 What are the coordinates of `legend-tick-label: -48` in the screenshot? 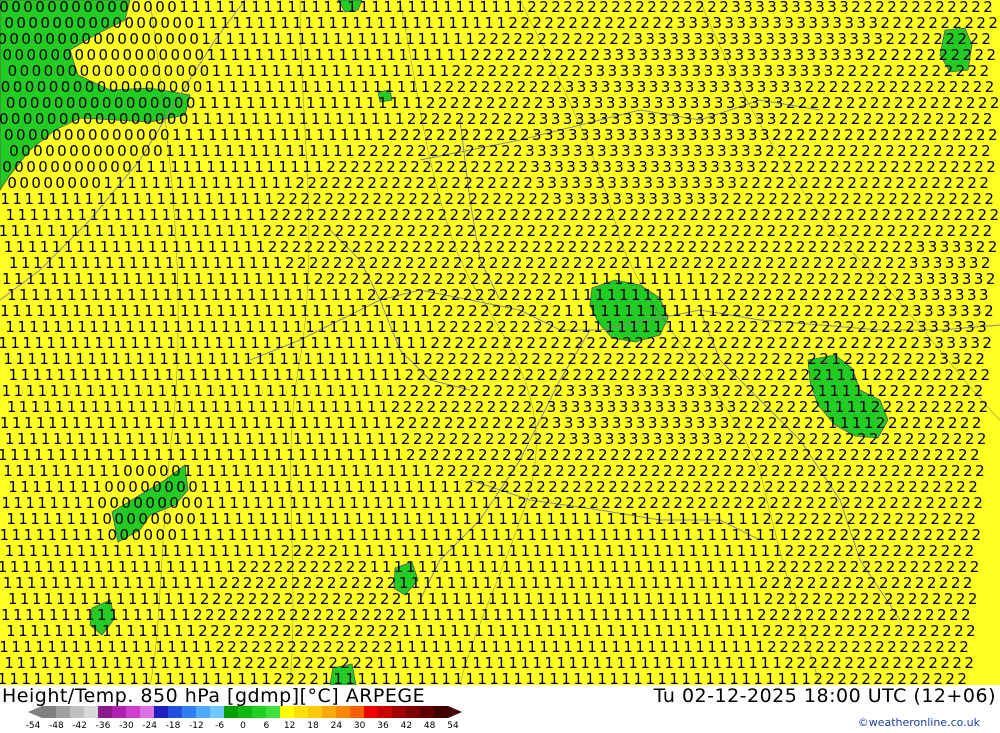 It's located at (56, 726).